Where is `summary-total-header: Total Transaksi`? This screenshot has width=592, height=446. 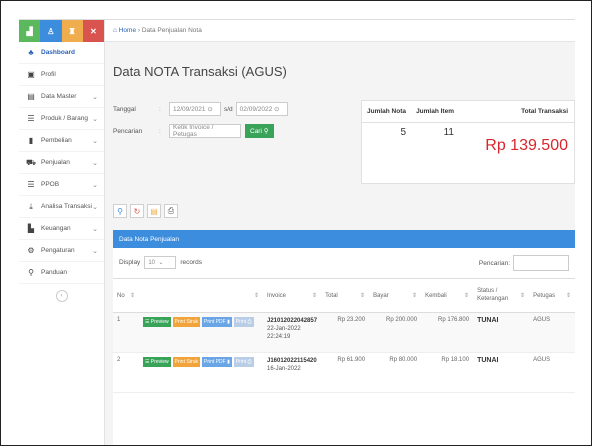
summary-total-header: Total Transaksi is located at coordinates (544, 111).